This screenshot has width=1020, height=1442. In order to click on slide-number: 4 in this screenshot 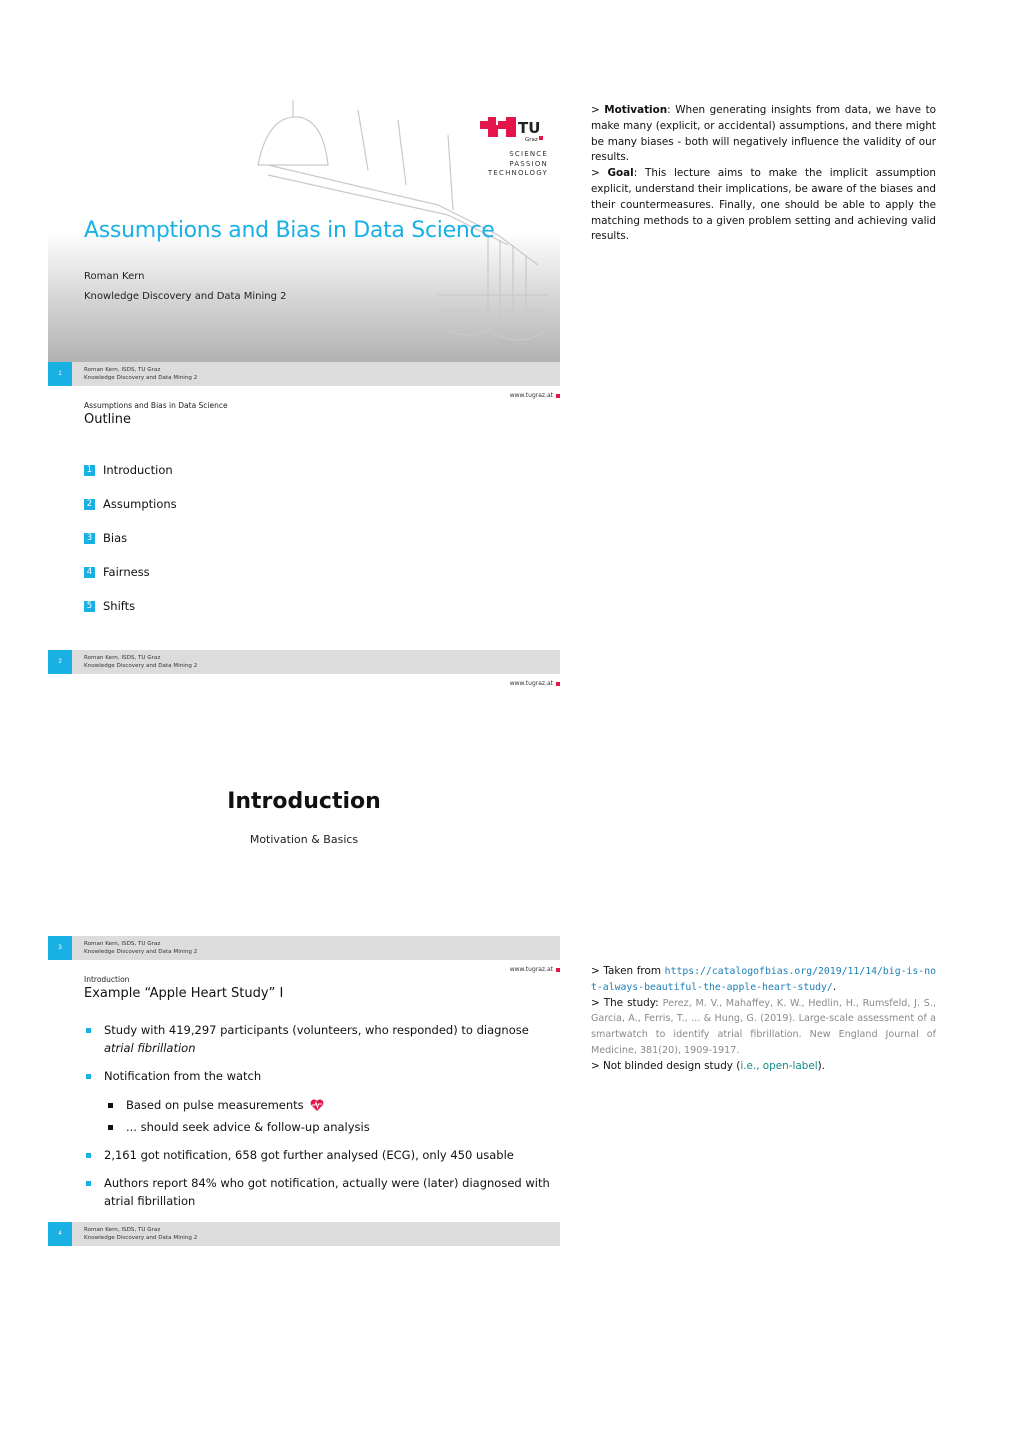, I will do `click(60, 1234)`.